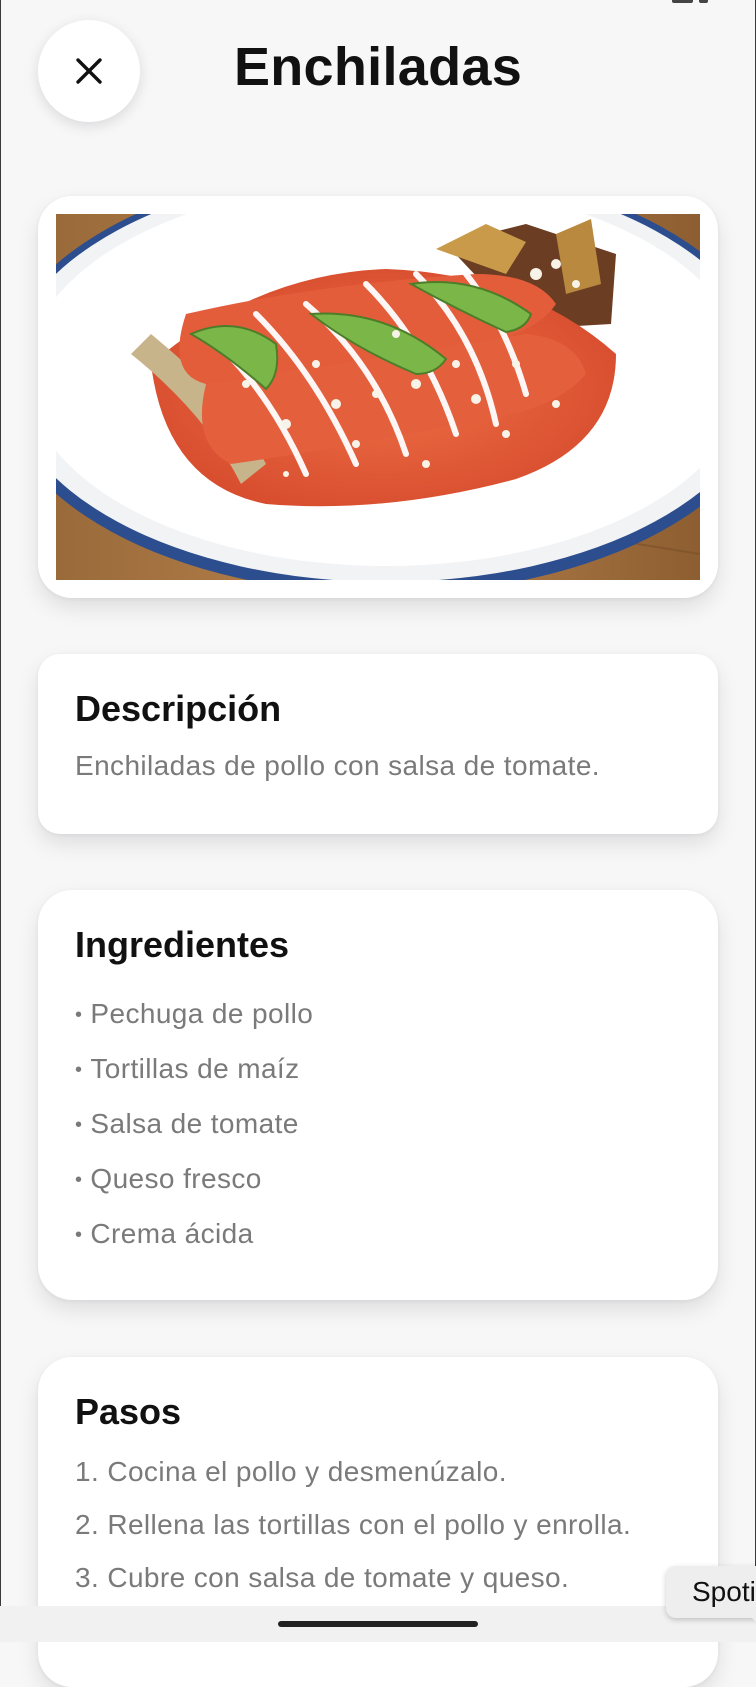 The width and height of the screenshot is (756, 1687). I want to click on ingredient-item: • Crema ácida, so click(164, 1233).